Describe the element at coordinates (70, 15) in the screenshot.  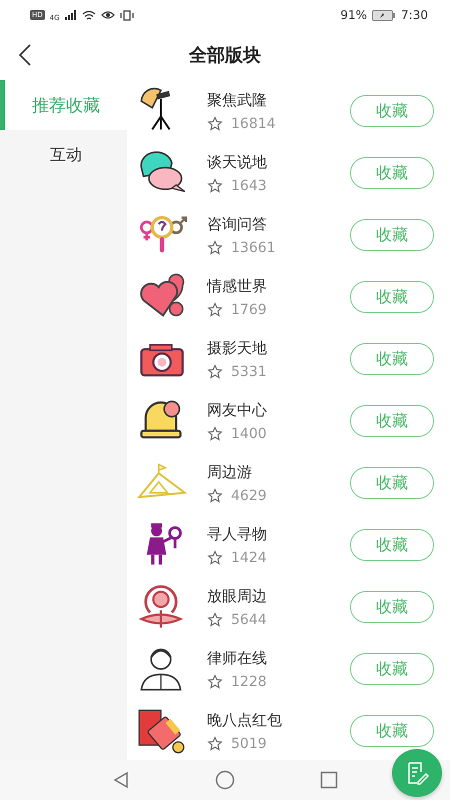
I see `signal-icon` at that location.